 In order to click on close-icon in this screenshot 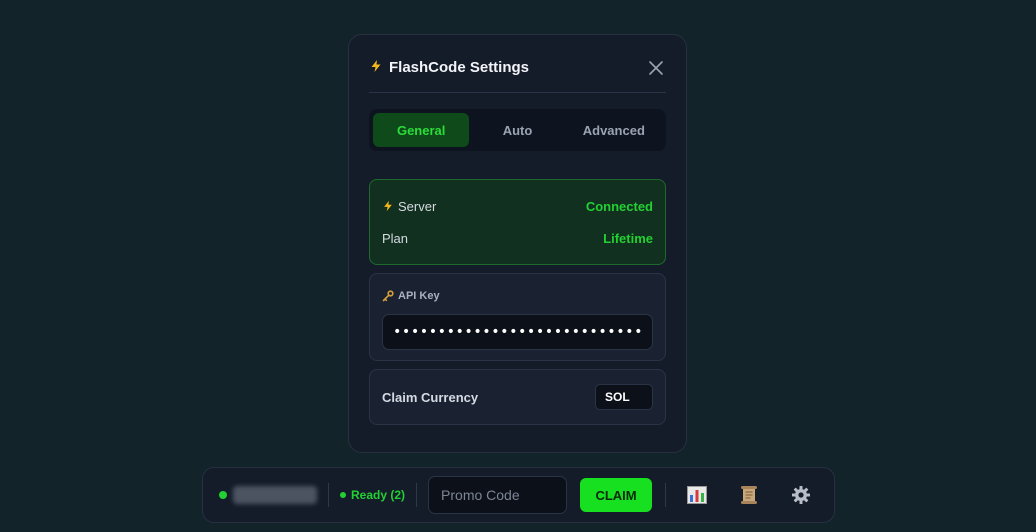, I will do `click(656, 67)`.